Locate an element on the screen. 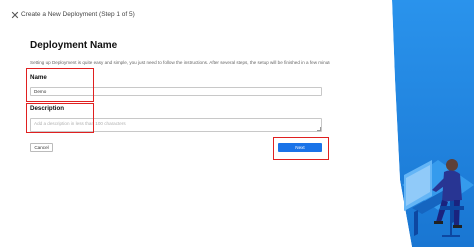 The width and height of the screenshot is (474, 247). person-body is located at coordinates (452, 186).